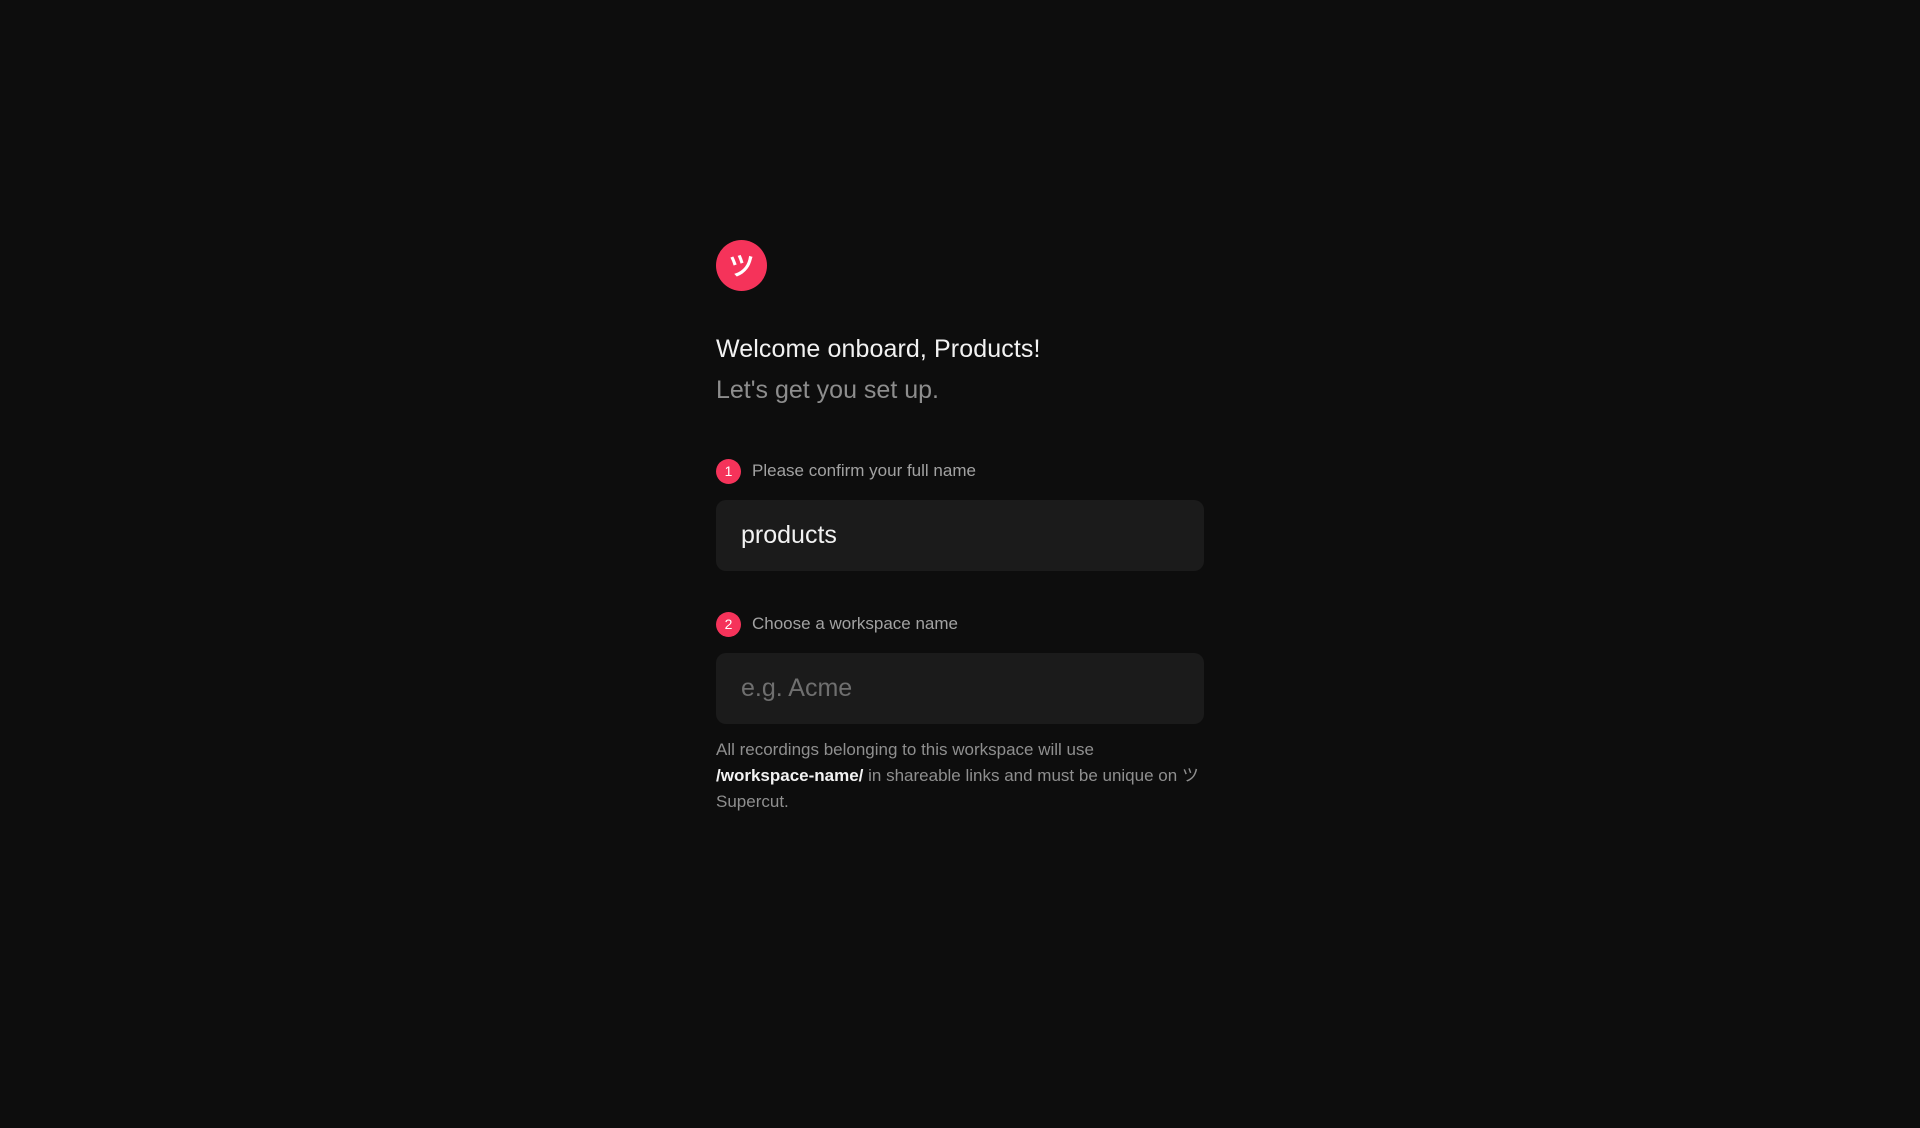  What do you see at coordinates (855, 623) in the screenshot?
I see `workspace-name-label: Choose a workspace name` at bounding box center [855, 623].